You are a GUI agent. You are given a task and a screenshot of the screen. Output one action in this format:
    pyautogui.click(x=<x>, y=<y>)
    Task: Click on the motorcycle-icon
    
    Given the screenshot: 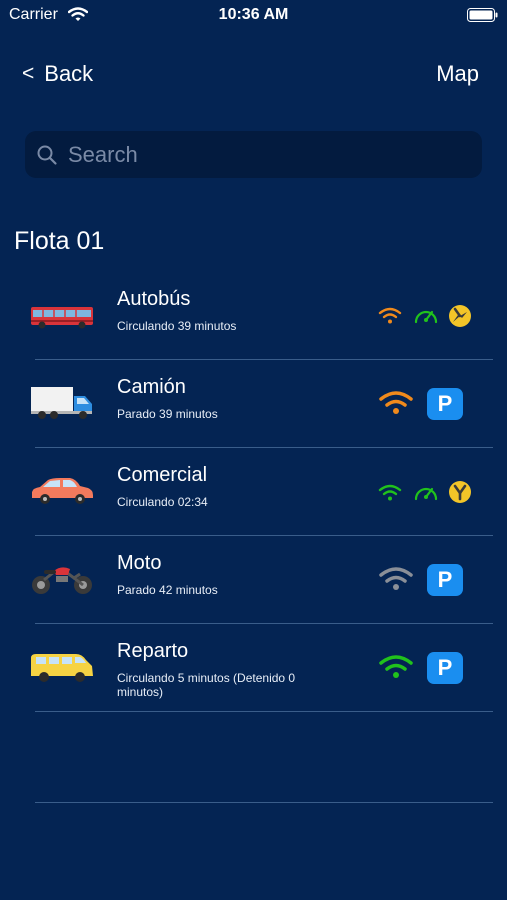 What is the action you would take?
    pyautogui.click(x=62, y=580)
    